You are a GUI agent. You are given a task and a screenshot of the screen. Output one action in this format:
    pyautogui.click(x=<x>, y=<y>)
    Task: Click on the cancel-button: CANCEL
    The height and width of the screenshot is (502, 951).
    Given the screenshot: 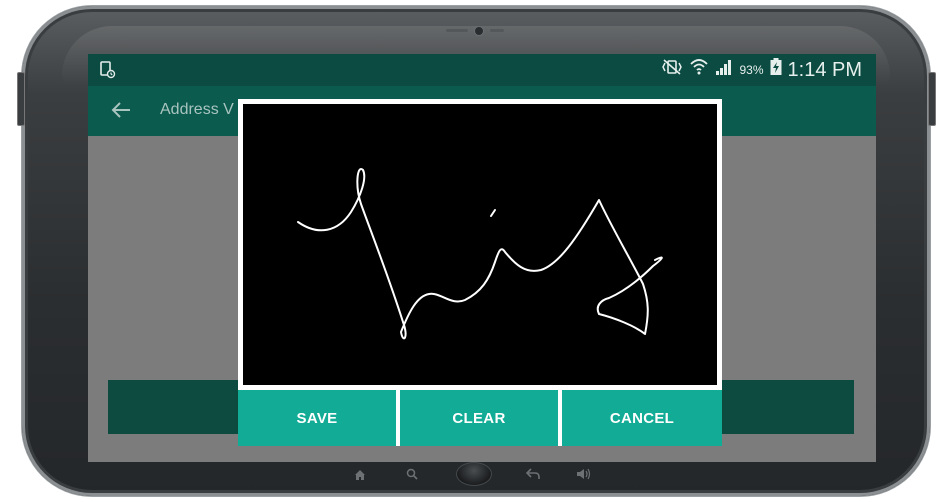 What is the action you would take?
    pyautogui.click(x=642, y=418)
    